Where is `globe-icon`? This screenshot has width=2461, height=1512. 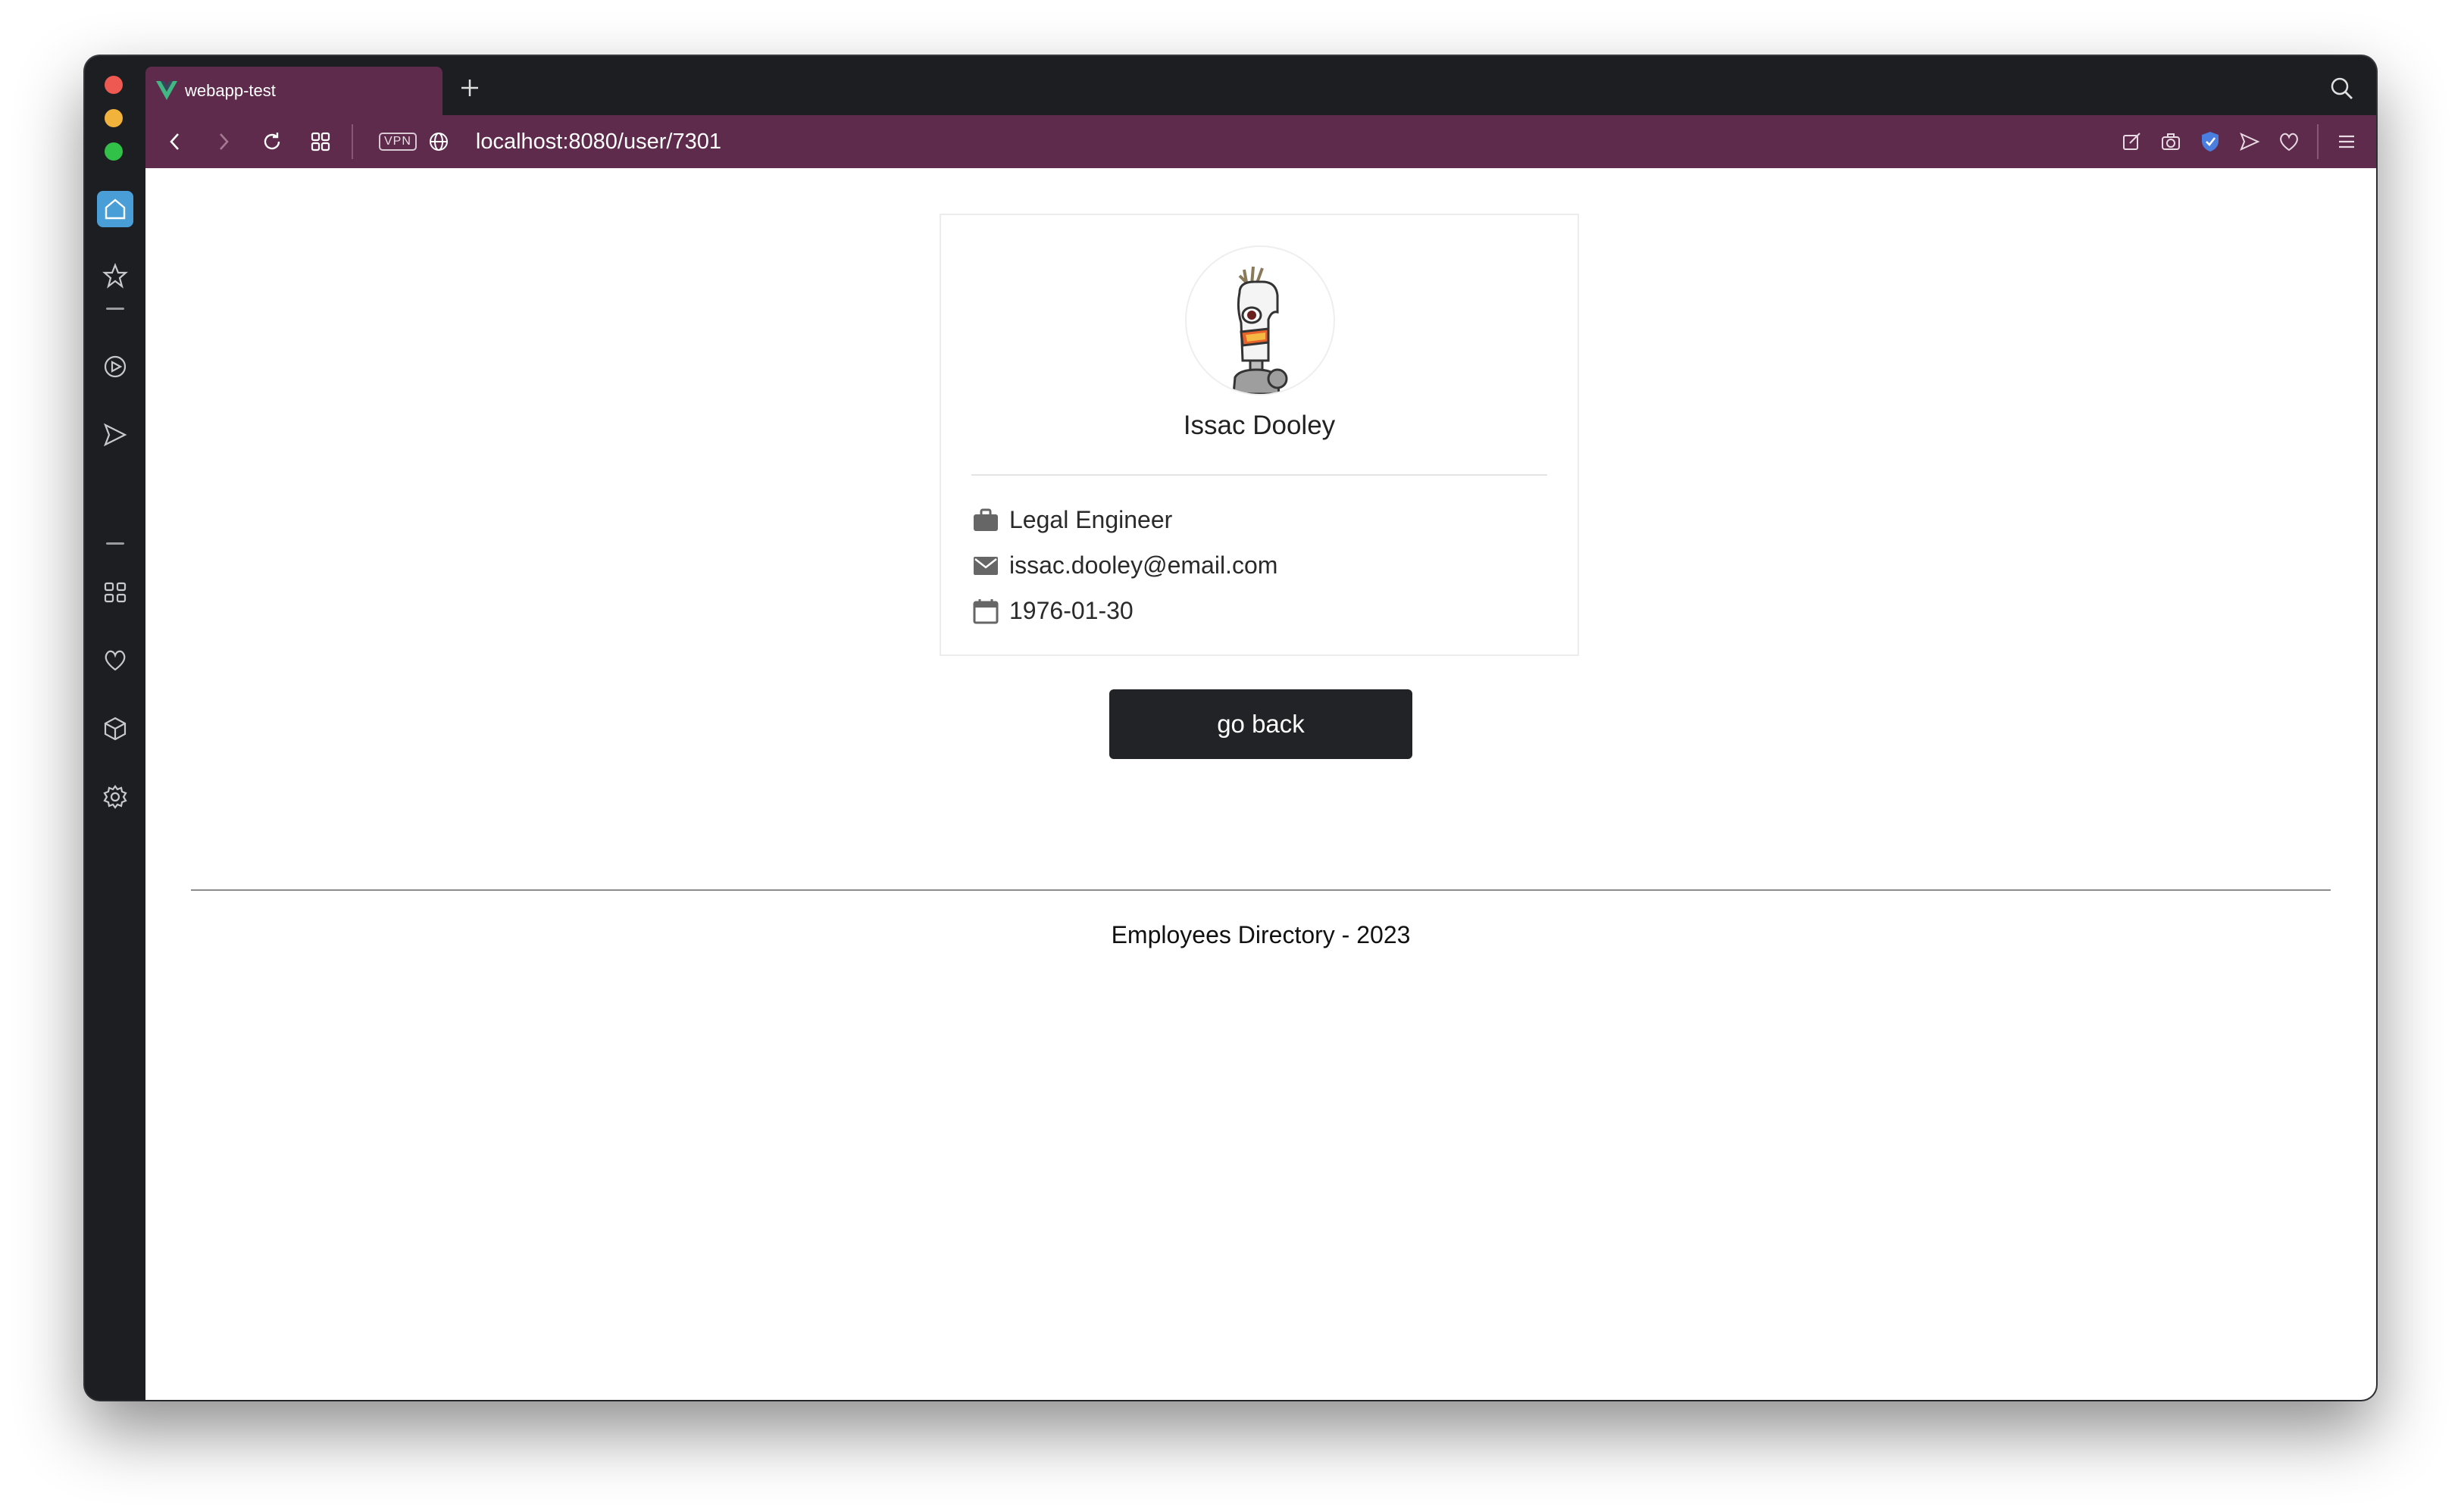 globe-icon is located at coordinates (439, 141).